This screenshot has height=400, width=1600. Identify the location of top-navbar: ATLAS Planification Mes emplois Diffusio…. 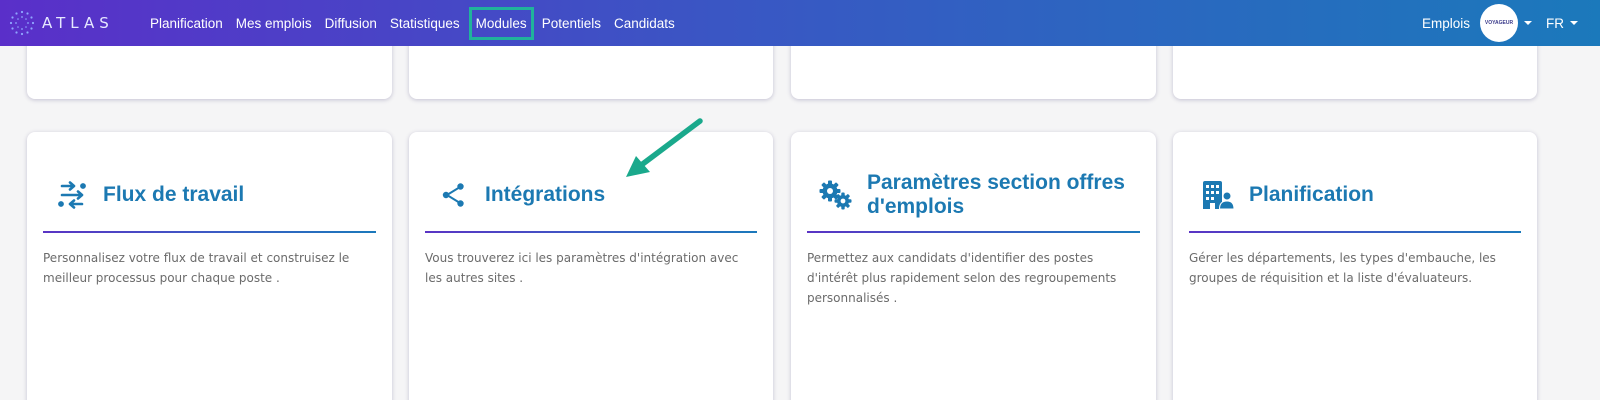
(800, 23).